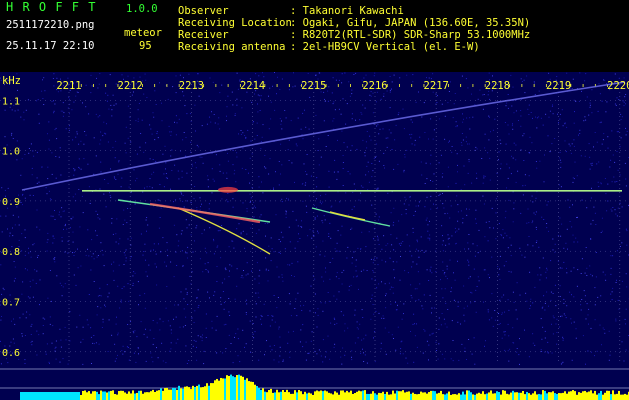 The width and height of the screenshot is (629, 400). What do you see at coordinates (410, 23) in the screenshot?
I see `location-value: : Ogaki, Gifu, JAPAN (136.60E, 35.35N)` at bounding box center [410, 23].